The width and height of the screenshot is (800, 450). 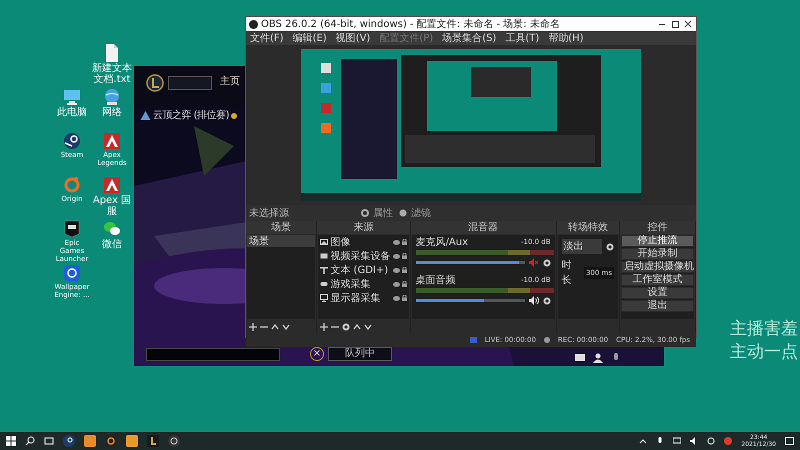 I want to click on menu-item: 帮助(H), so click(x=566, y=38).